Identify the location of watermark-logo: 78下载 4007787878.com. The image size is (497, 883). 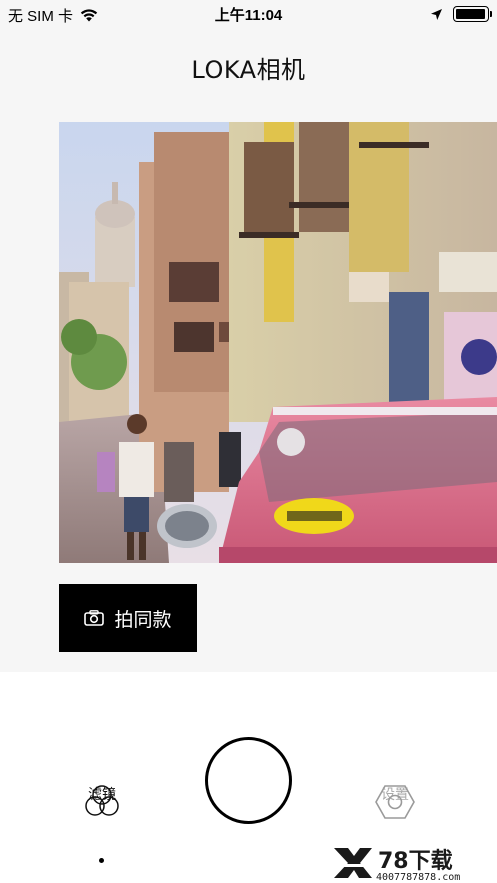
(411, 862).